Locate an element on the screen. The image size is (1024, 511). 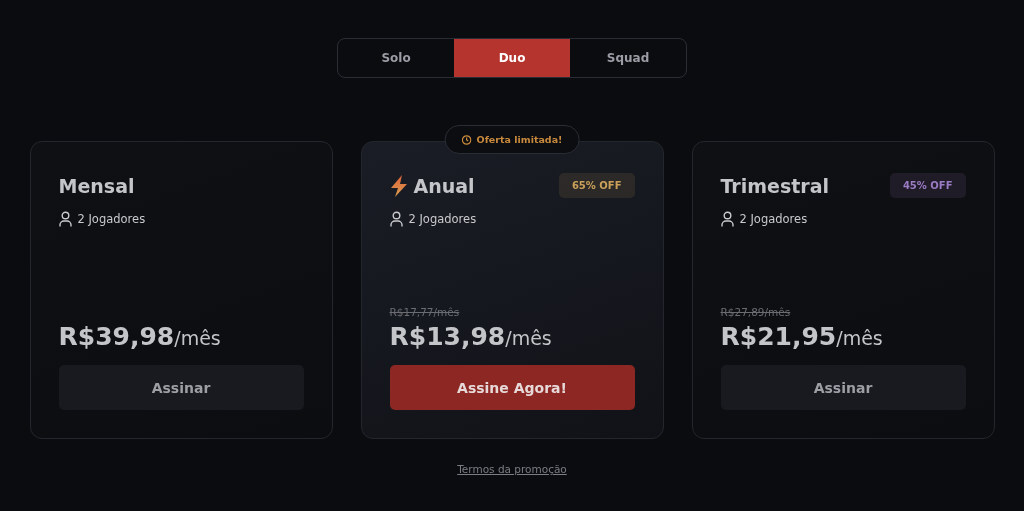
subscribe-button: Assine Agora! is located at coordinates (512, 387).